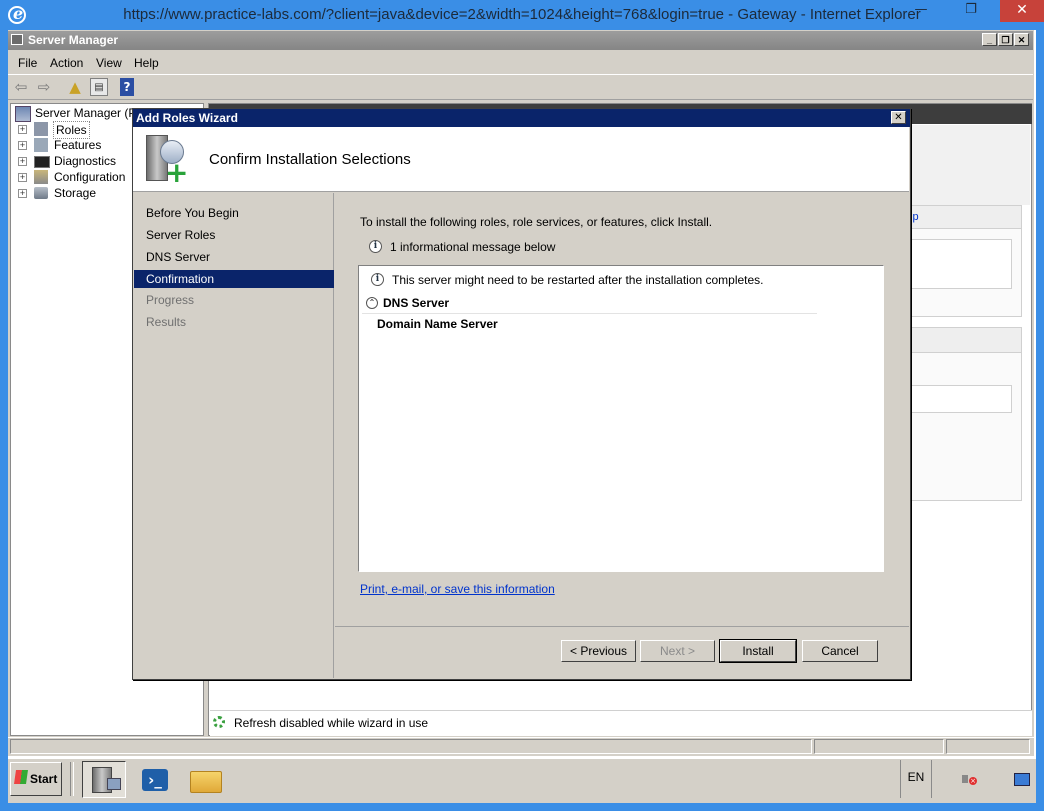 The width and height of the screenshot is (1044, 811). I want to click on network-icon, so click(1022, 779).